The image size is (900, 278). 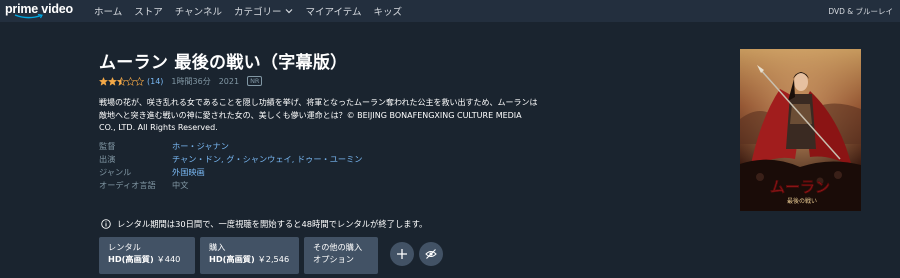 I want to click on hide-title-button, so click(x=431, y=254).